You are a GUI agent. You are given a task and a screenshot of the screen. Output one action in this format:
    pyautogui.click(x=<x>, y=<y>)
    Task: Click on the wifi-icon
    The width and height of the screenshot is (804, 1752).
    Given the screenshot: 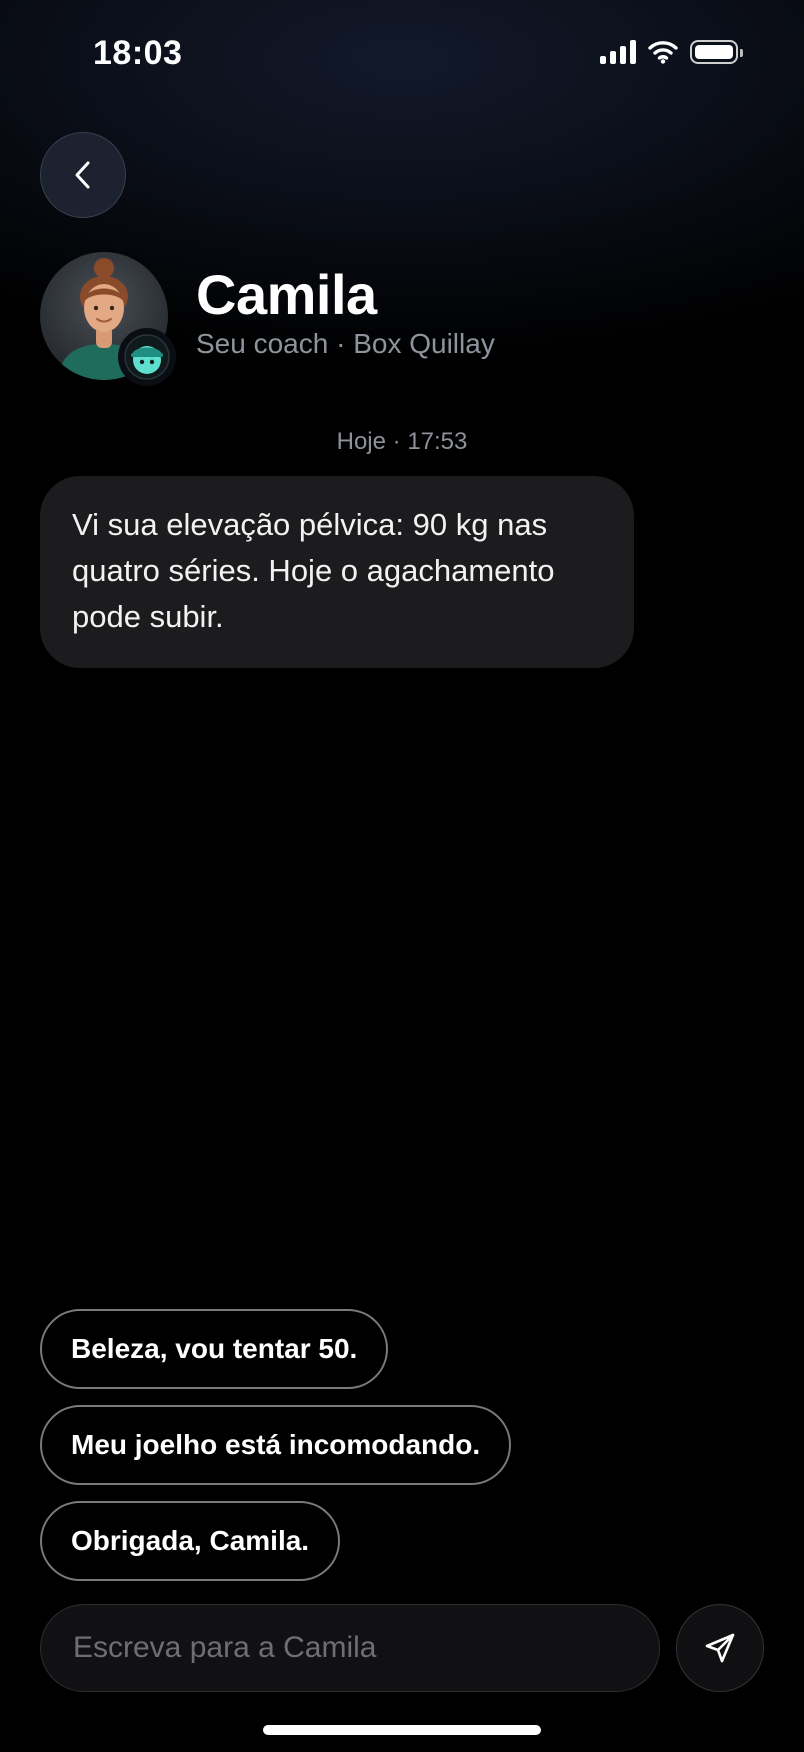 What is the action you would take?
    pyautogui.click(x=663, y=52)
    